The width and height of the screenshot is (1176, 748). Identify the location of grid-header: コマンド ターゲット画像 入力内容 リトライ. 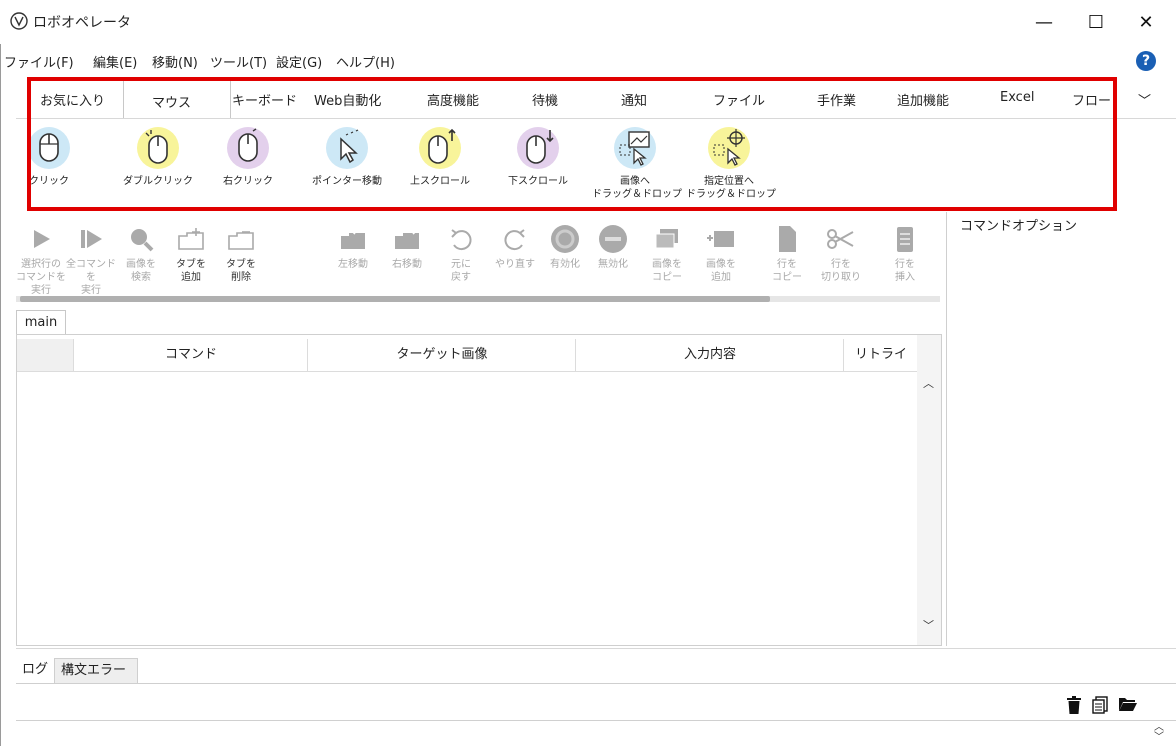
(467, 355).